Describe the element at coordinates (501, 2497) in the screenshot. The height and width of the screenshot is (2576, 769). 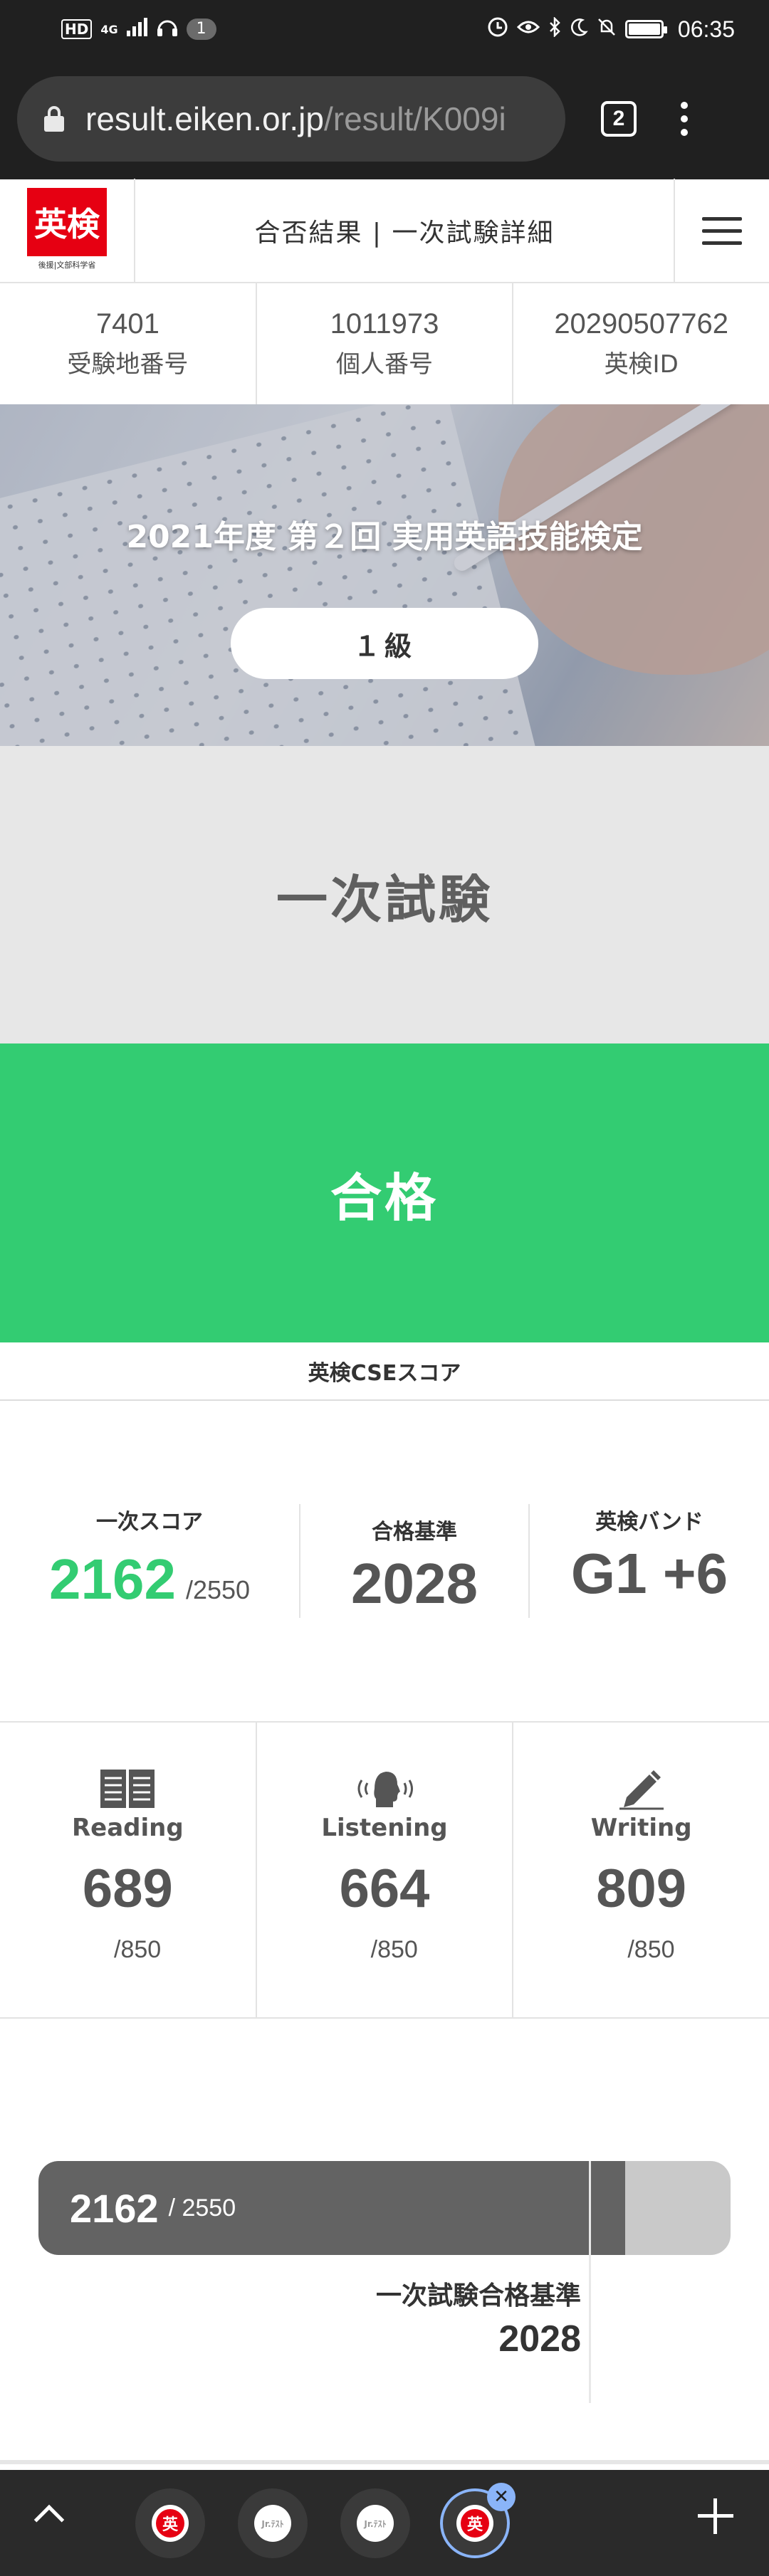
I see `close-tab-icon: ✕` at that location.